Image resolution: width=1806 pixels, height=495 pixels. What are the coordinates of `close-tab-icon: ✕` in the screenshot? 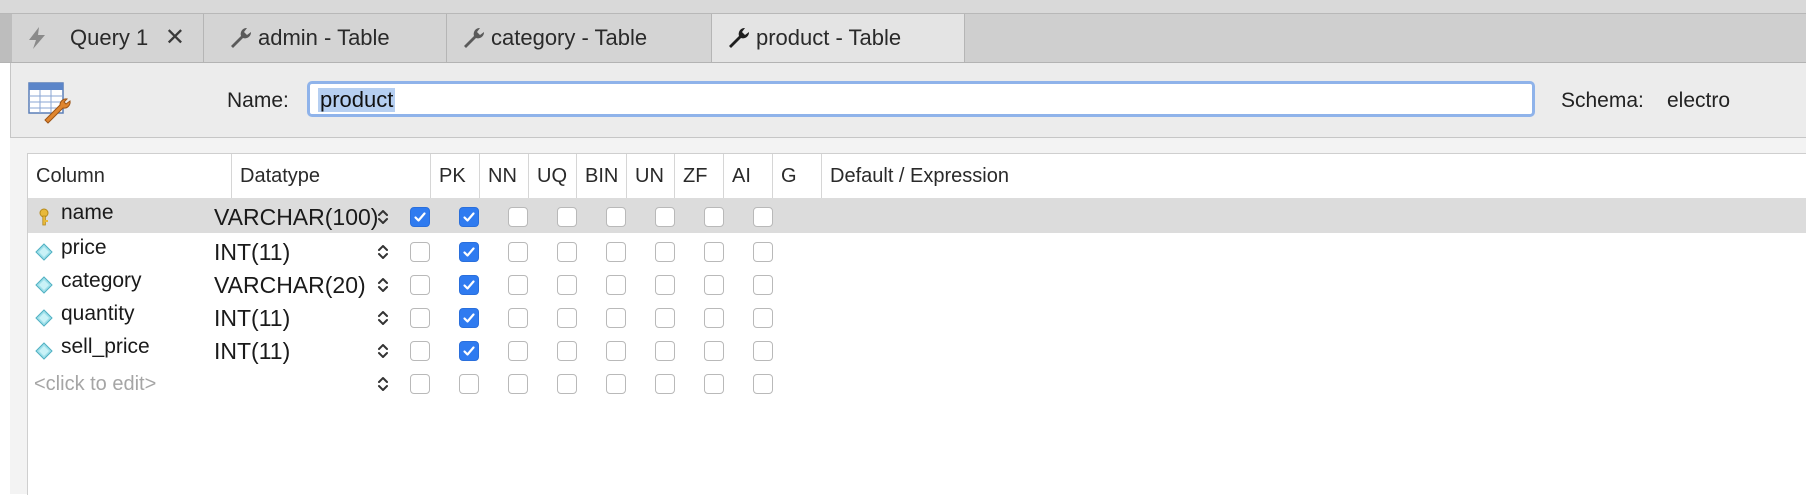 It's located at (175, 38).